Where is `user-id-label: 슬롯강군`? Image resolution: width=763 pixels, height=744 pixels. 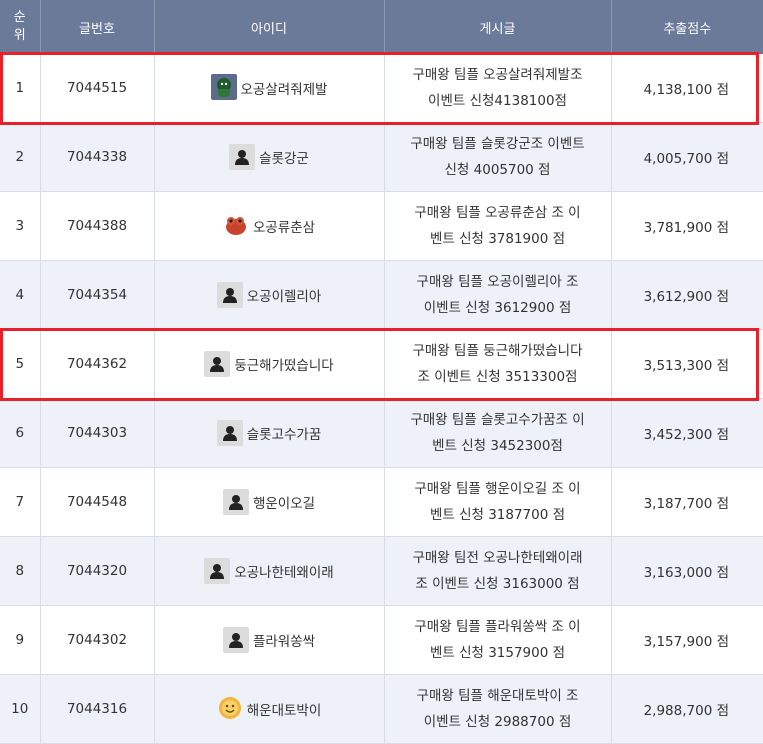
user-id-label: 슬롯강군 is located at coordinates (284, 157).